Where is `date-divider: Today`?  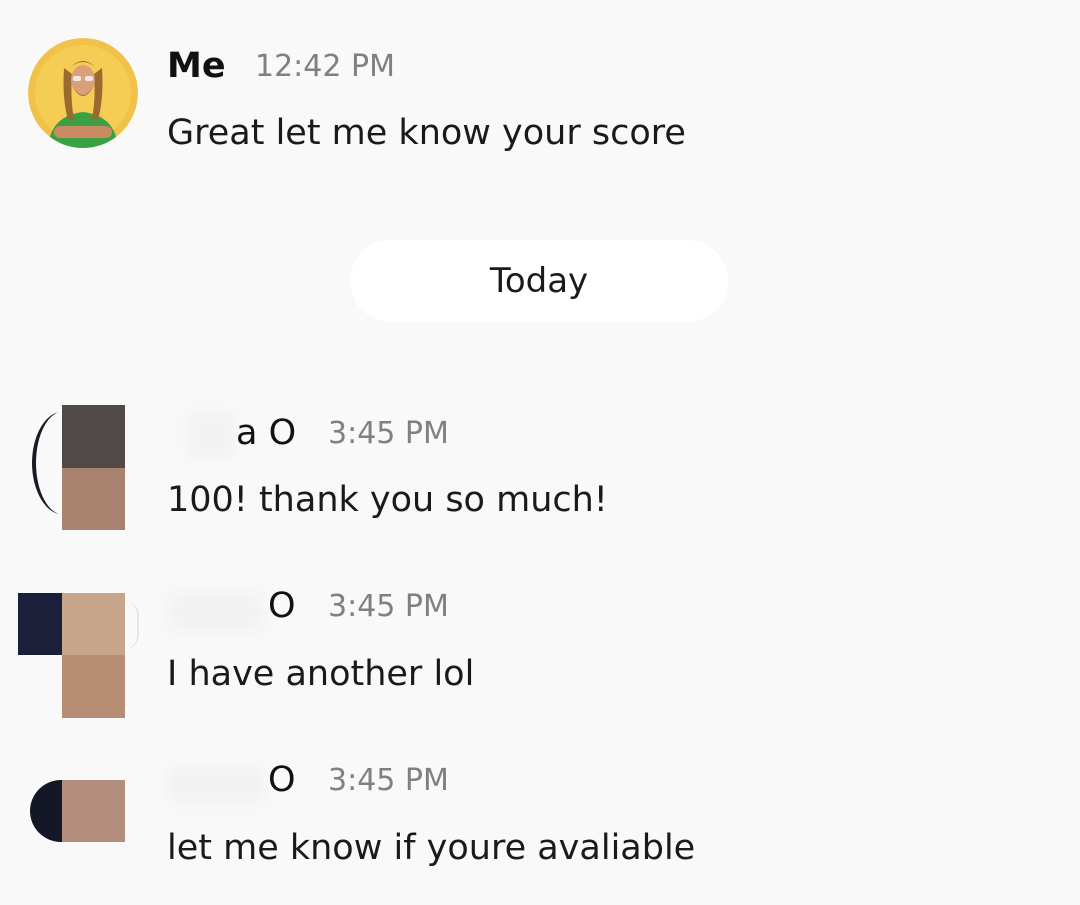
date-divider: Today is located at coordinates (539, 281).